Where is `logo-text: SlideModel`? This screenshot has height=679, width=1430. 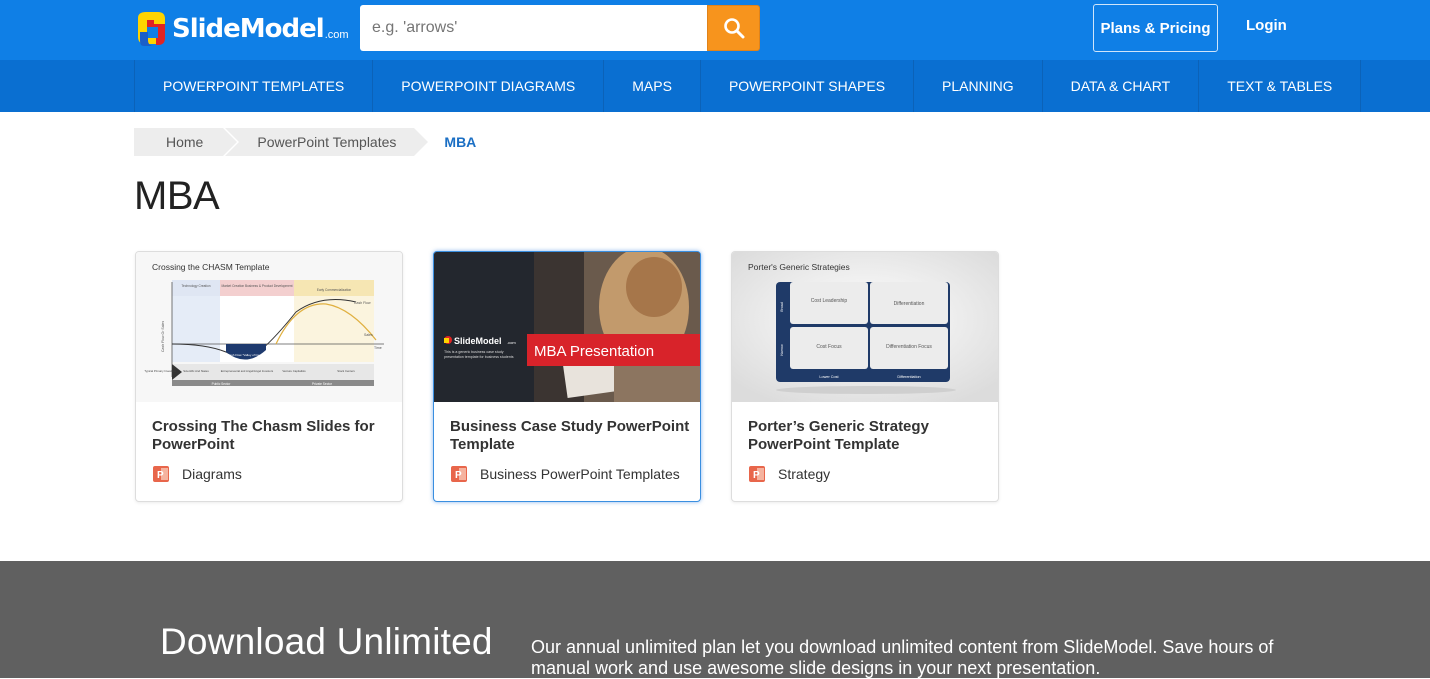
logo-text: SlideModel is located at coordinates (248, 29).